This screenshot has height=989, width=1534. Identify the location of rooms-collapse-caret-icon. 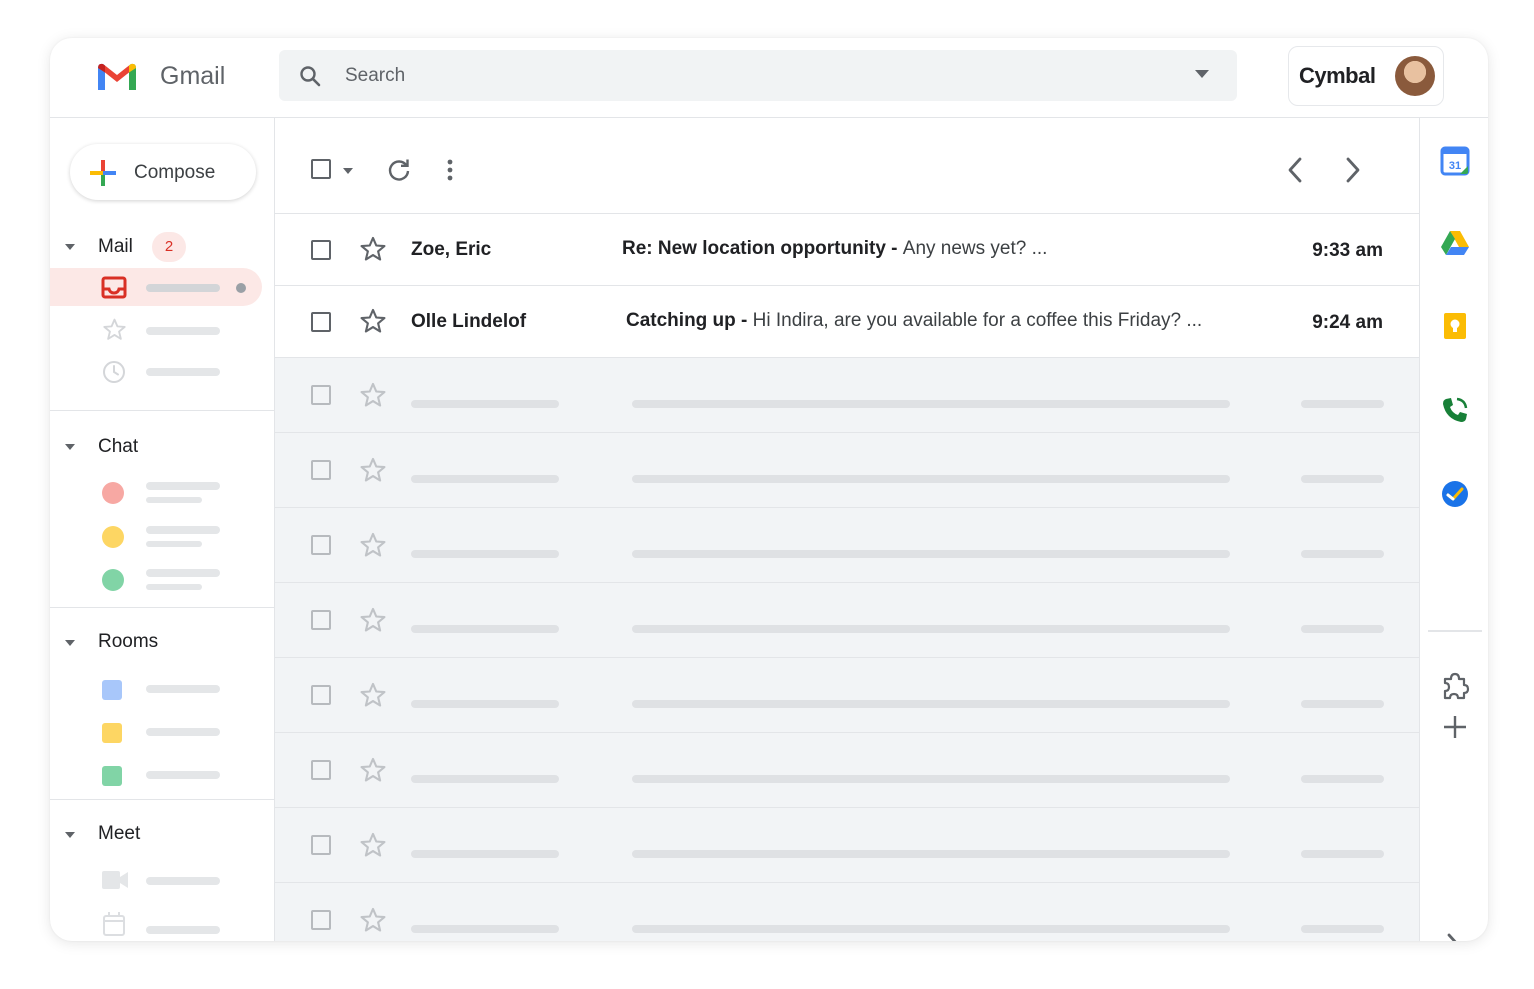
(70, 643).